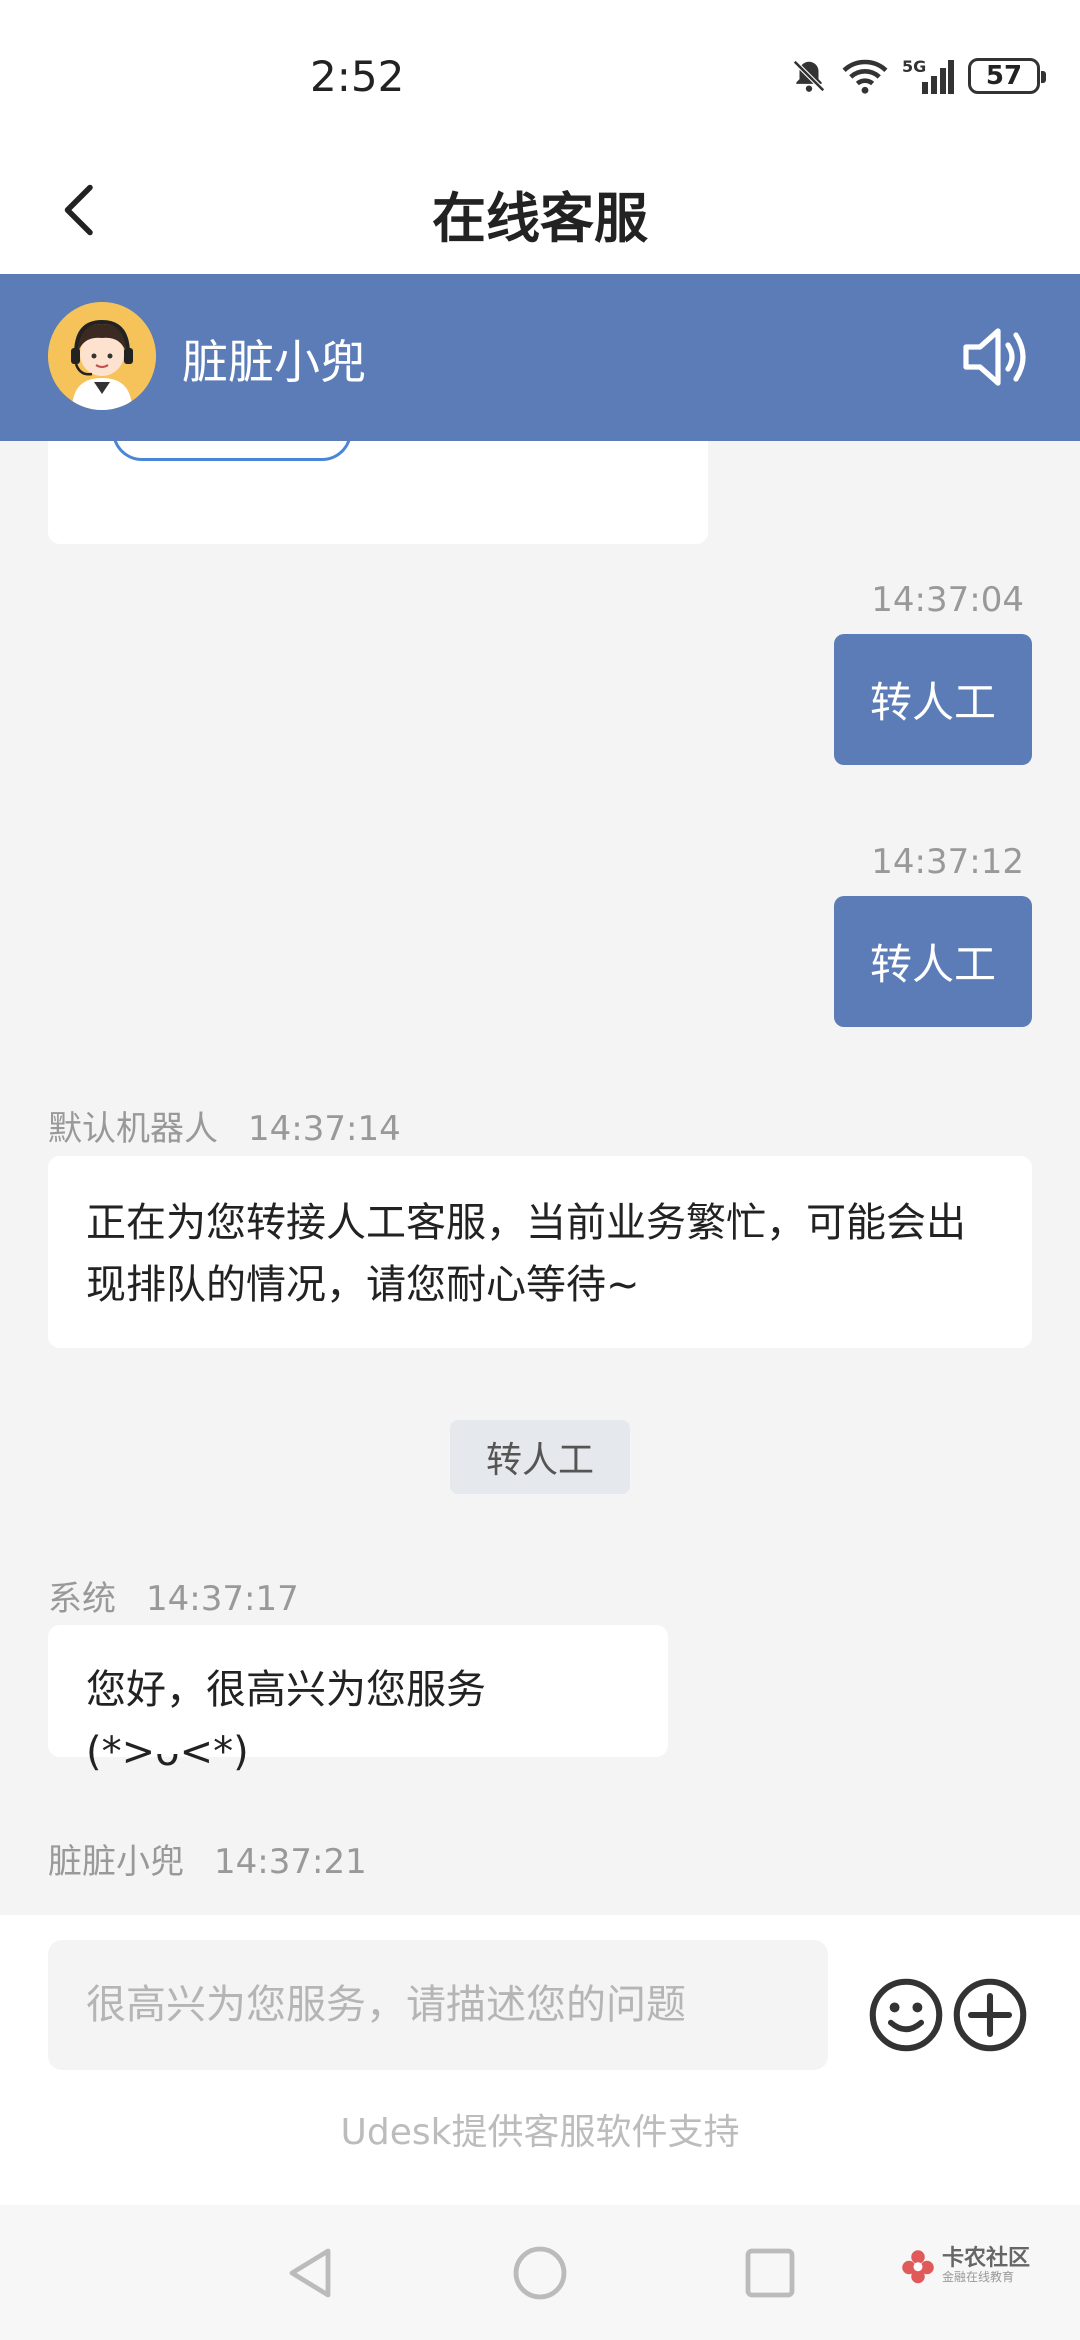 The width and height of the screenshot is (1080, 2340). What do you see at coordinates (990, 2015) in the screenshot?
I see `plus-icon` at bounding box center [990, 2015].